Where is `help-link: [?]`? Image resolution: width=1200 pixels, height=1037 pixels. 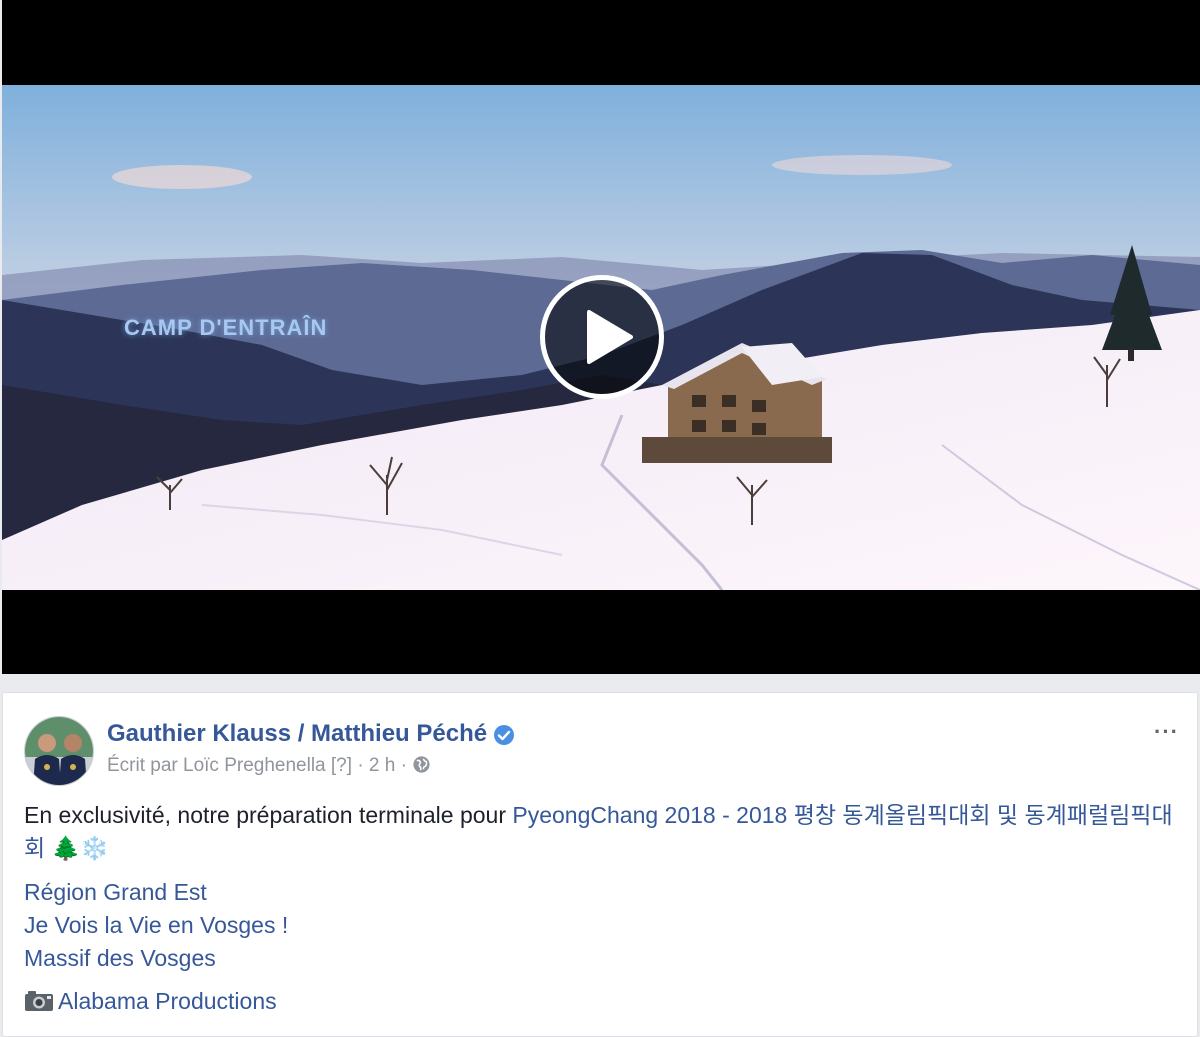
help-link: [?] is located at coordinates (341, 765).